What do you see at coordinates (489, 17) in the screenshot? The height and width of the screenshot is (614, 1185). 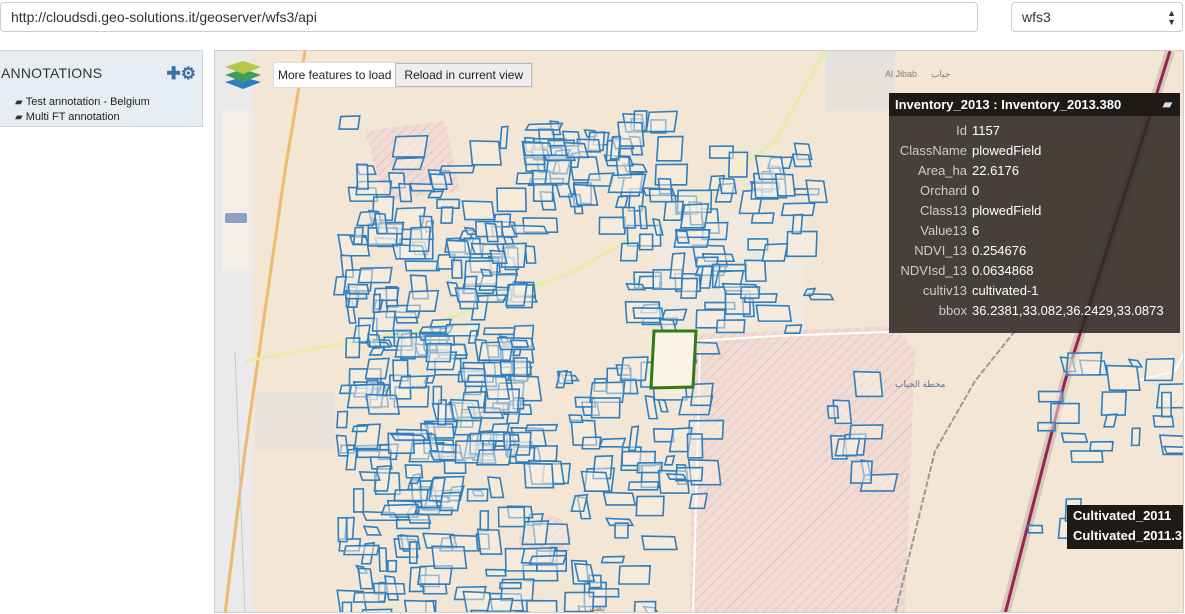 I see `url-input` at bounding box center [489, 17].